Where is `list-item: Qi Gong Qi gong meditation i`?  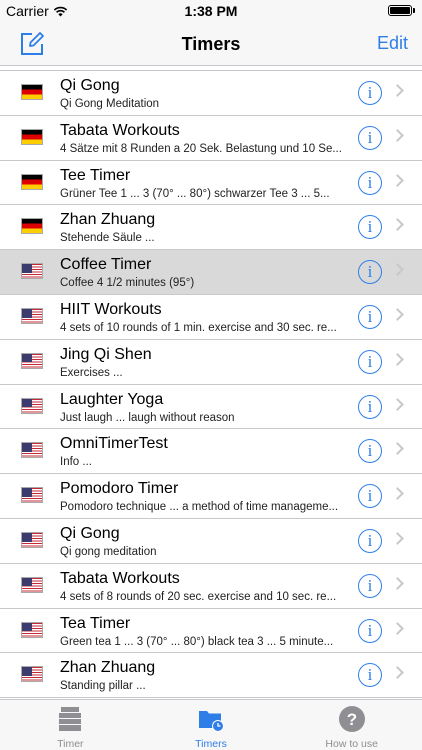
list-item: Qi Gong Qi gong meditation i is located at coordinates (211, 541).